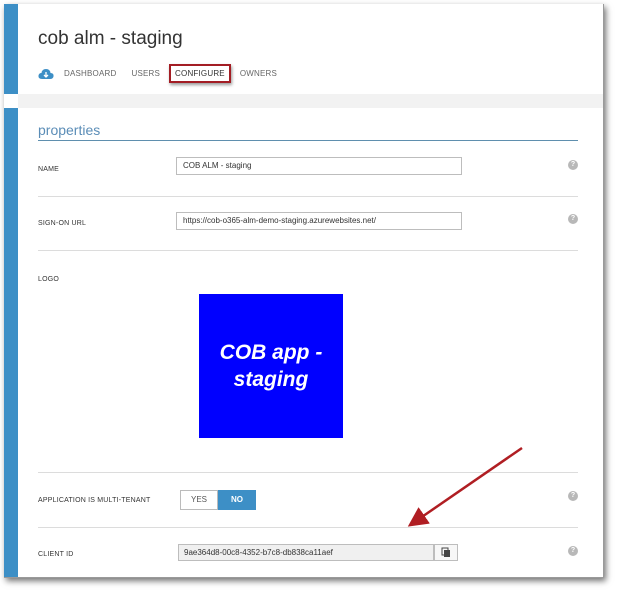 The image size is (618, 590). Describe the element at coordinates (90, 73) in the screenshot. I see `tab-dashboard: DASHBOARD` at that location.